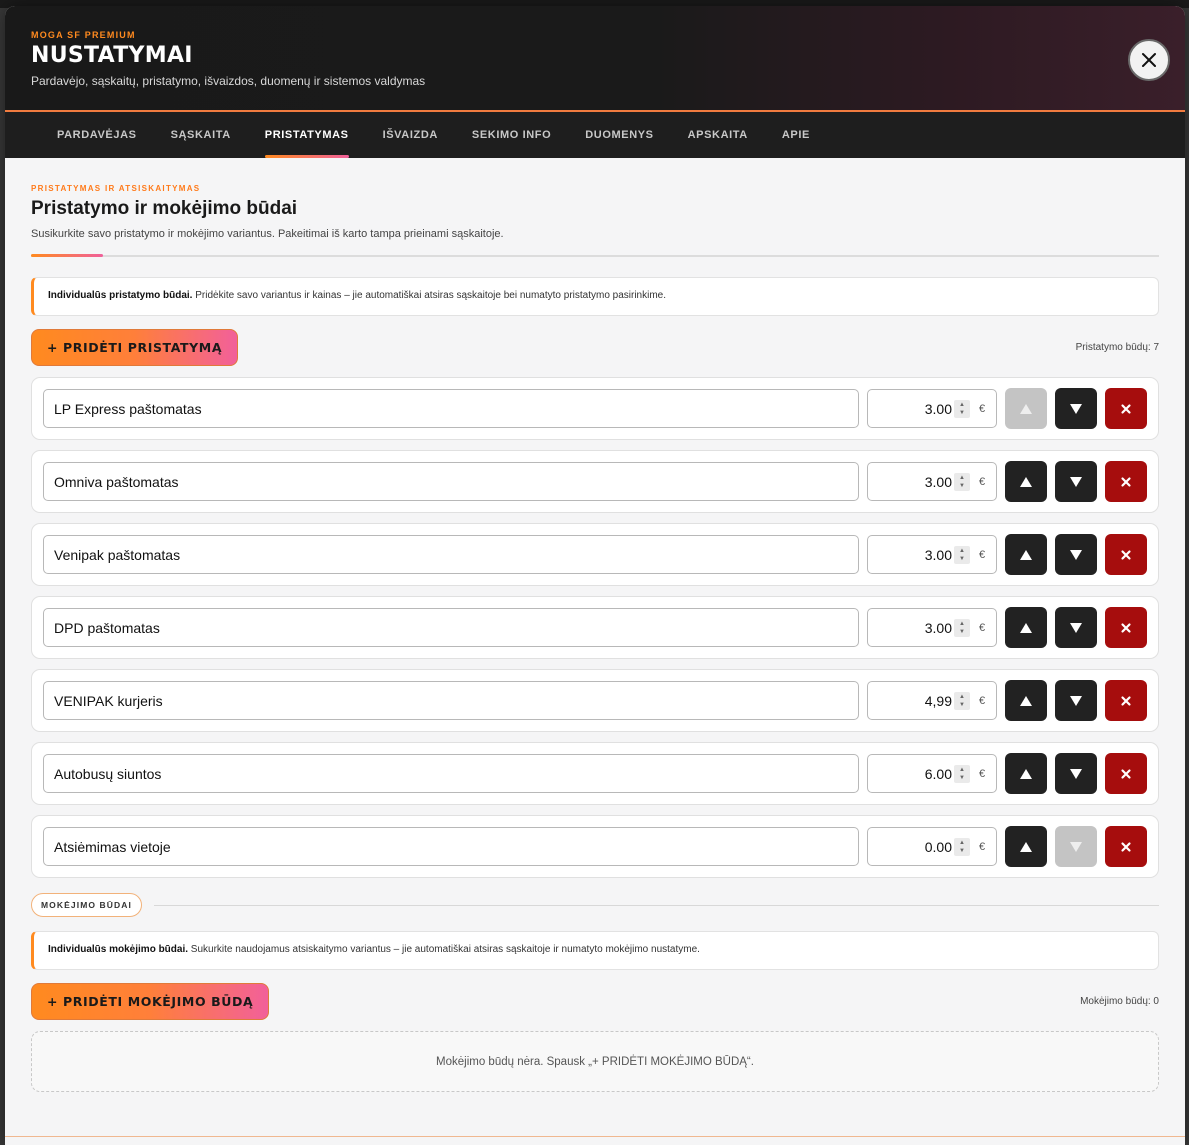 This screenshot has width=1189, height=1145. I want to click on delivery-count: Pristatymo būdų: 7, so click(1117, 347).